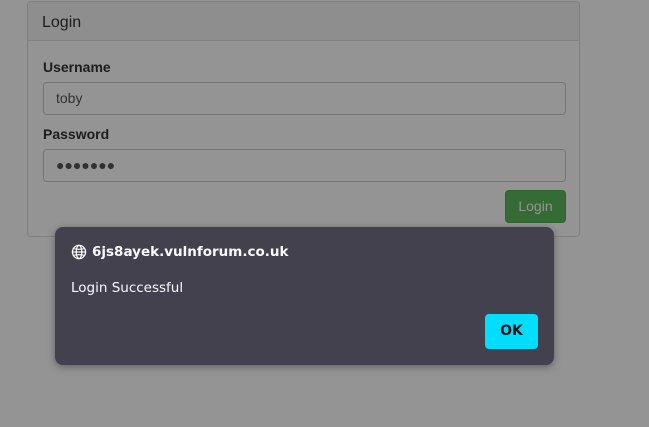 Image resolution: width=649 pixels, height=427 pixels. What do you see at coordinates (127, 288) in the screenshot?
I see `dialog-message: Login Successful` at bounding box center [127, 288].